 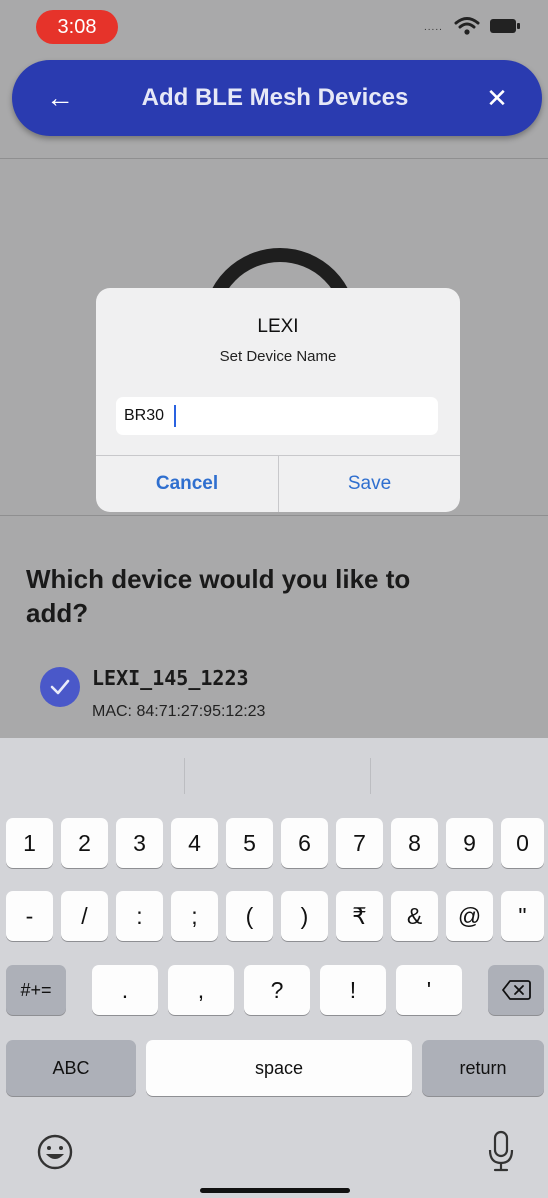 I want to click on delete-key, so click(x=516, y=990).